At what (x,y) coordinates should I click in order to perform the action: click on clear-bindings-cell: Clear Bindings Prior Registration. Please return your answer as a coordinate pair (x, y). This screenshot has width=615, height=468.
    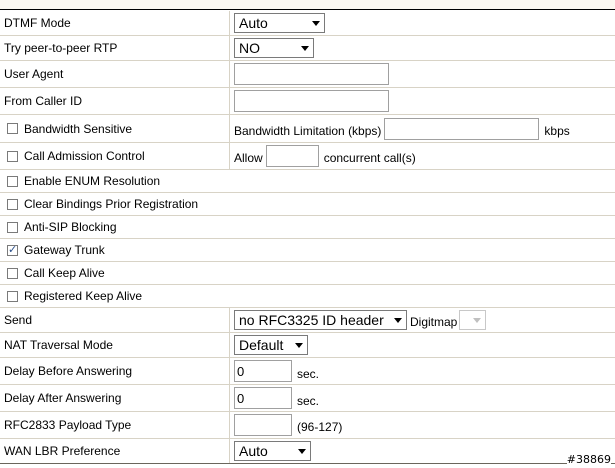
    Looking at the image, I should click on (99, 204).